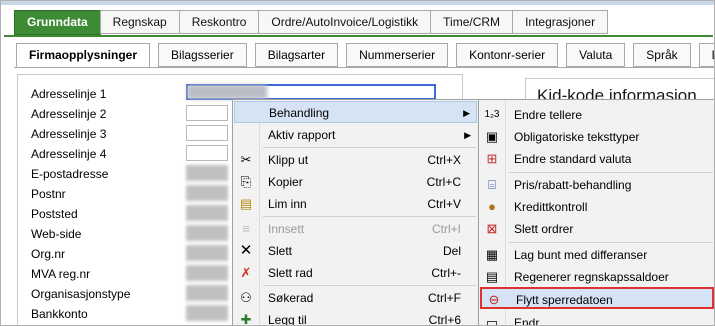 This screenshot has width=715, height=326. What do you see at coordinates (355, 182) in the screenshot?
I see `menu-item-kopier: ⎘ Kopier Ctrl+C` at bounding box center [355, 182].